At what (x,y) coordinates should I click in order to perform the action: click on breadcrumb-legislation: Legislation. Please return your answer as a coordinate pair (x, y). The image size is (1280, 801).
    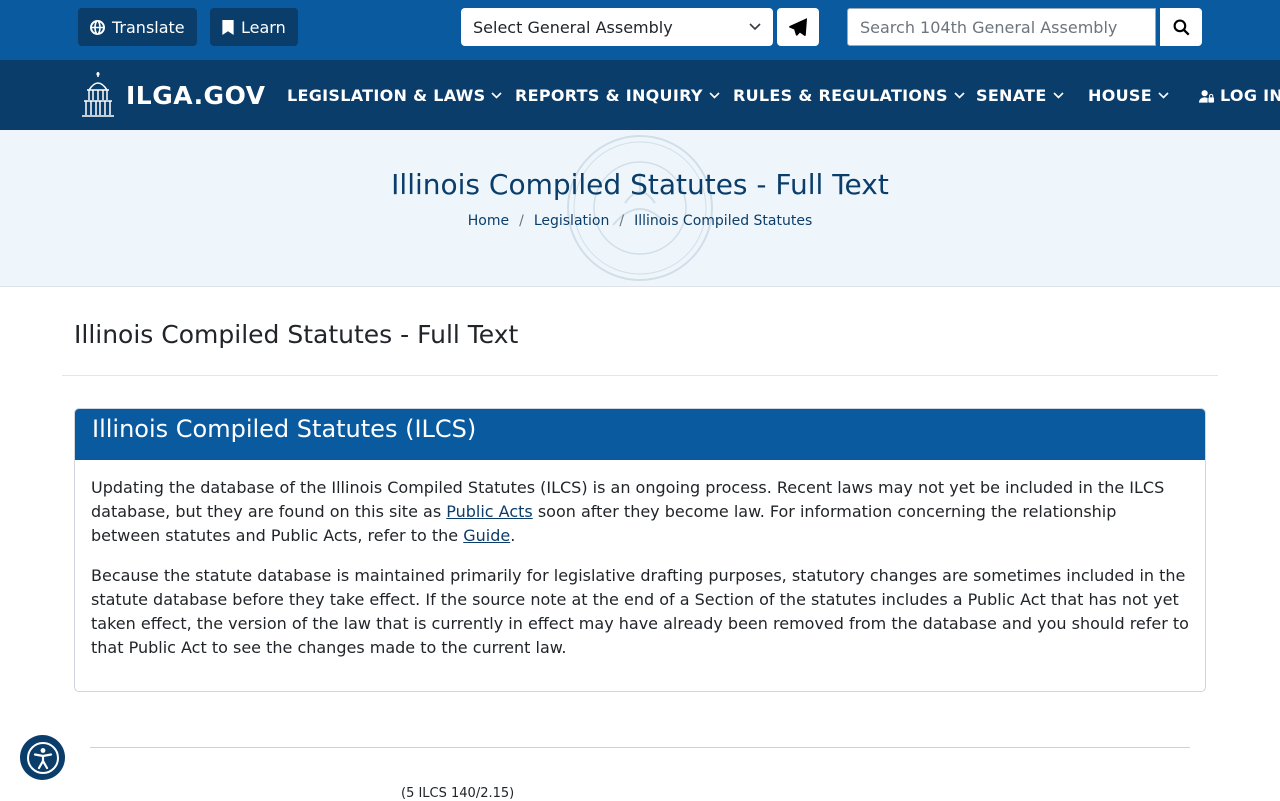
    Looking at the image, I should click on (572, 221).